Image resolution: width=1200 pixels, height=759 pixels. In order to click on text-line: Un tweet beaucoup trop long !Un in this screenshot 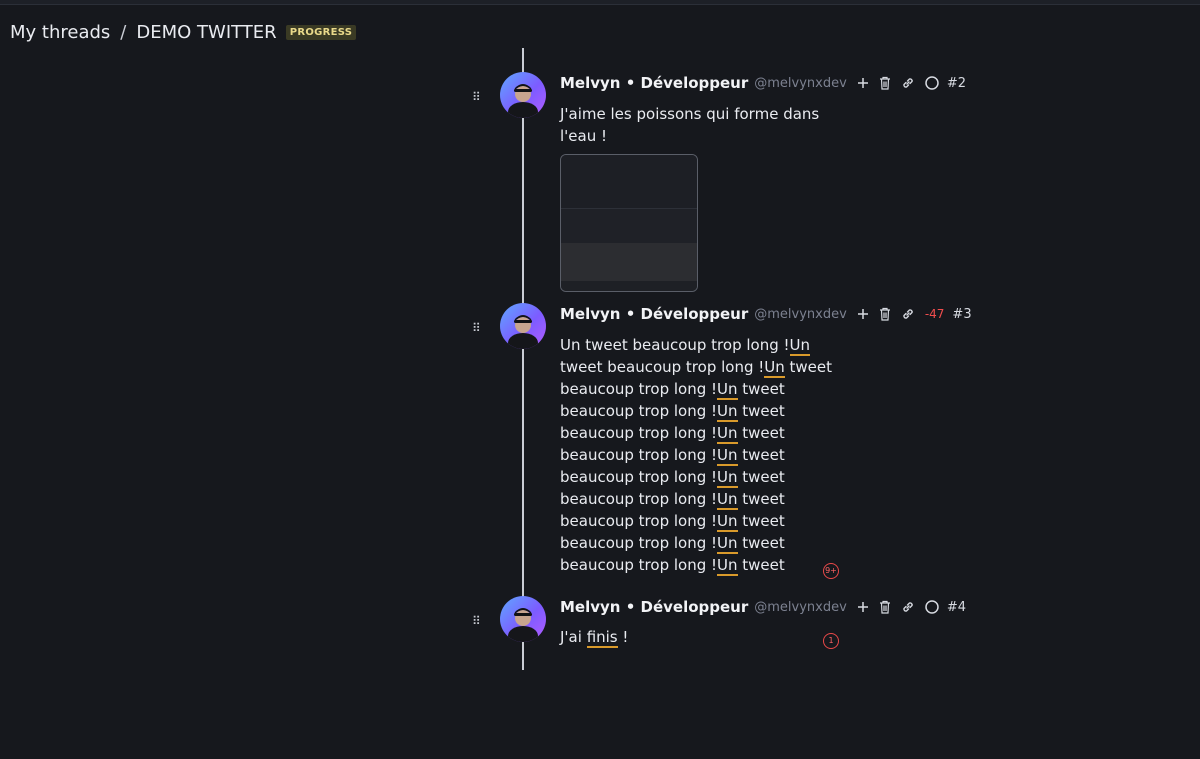, I will do `click(685, 346)`.